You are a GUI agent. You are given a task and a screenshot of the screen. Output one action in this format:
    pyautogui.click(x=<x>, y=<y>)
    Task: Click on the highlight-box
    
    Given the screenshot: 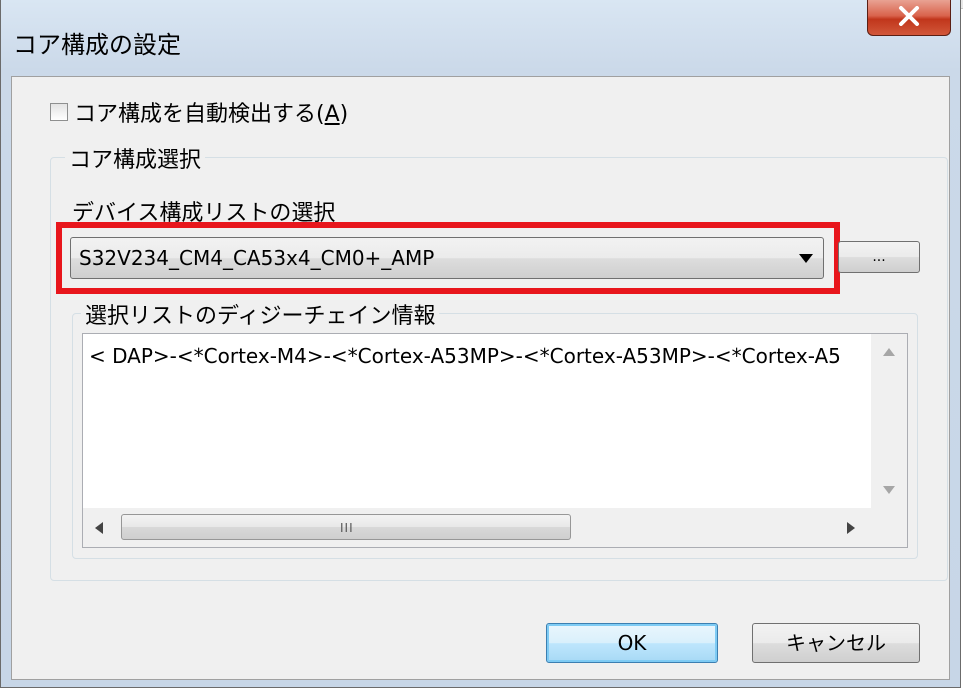 What is the action you would take?
    pyautogui.click(x=448, y=258)
    